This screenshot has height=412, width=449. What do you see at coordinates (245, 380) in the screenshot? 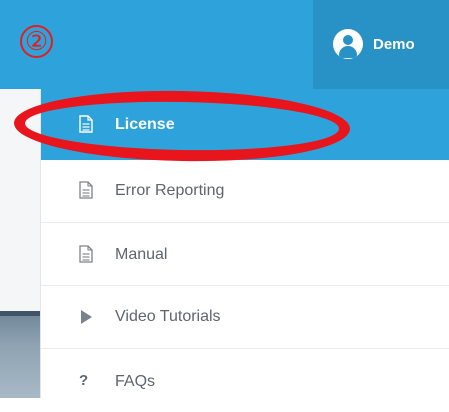
I see `menu-item-faqs: ? FAQs` at bounding box center [245, 380].